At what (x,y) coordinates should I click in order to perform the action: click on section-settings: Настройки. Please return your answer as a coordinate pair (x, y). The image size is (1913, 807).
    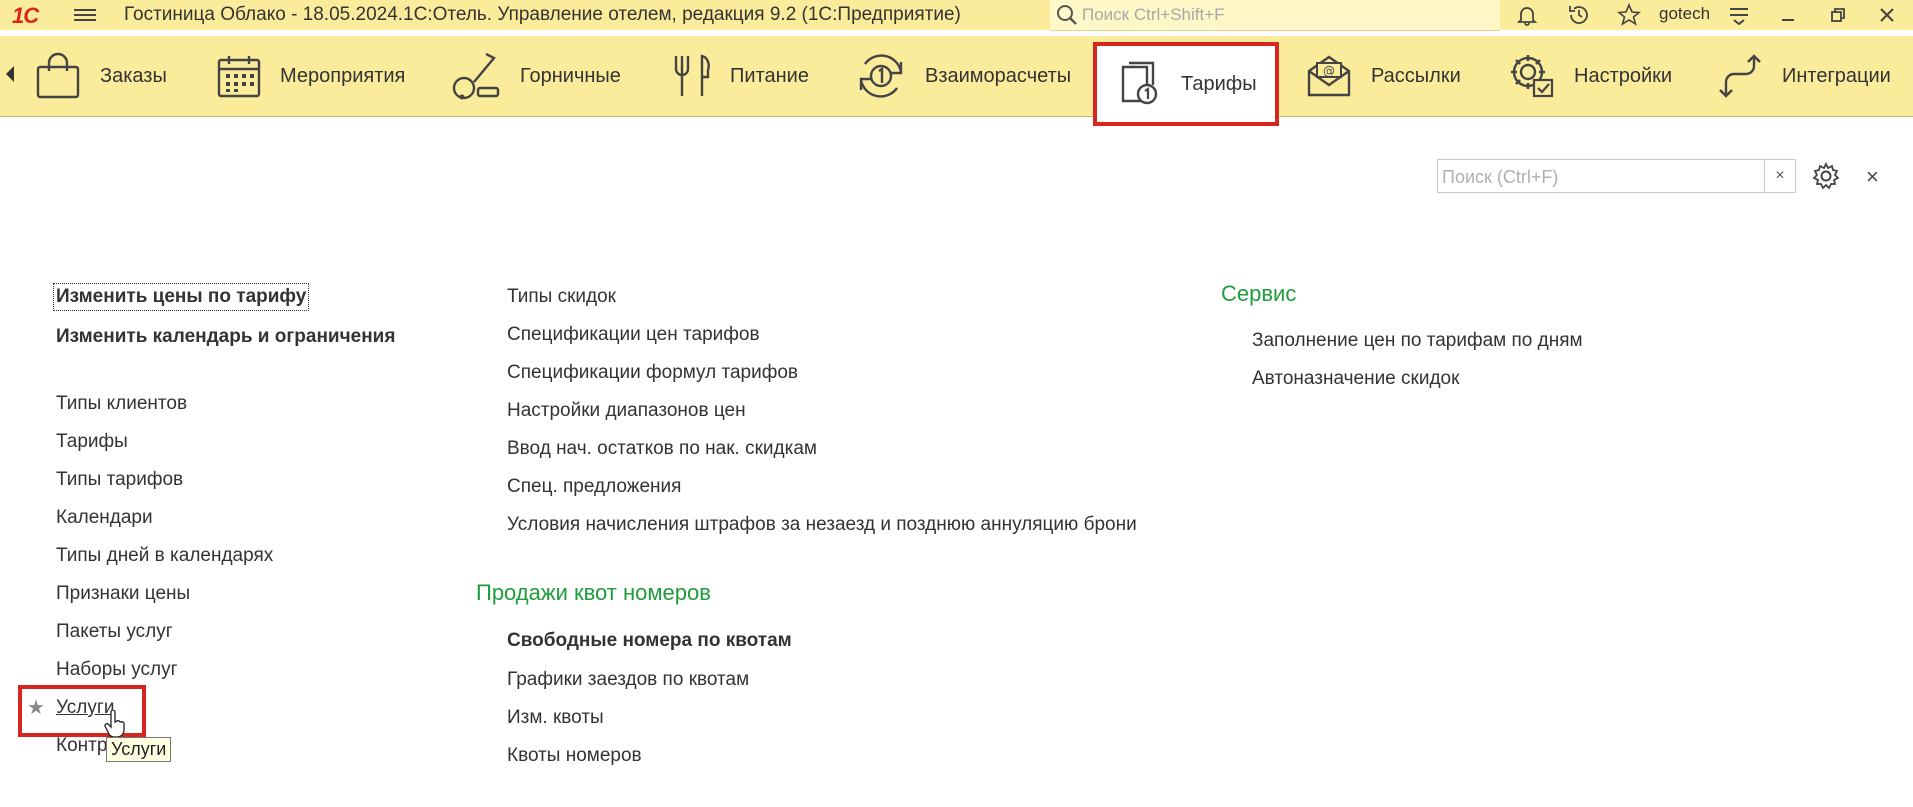
    Looking at the image, I should click on (1590, 76).